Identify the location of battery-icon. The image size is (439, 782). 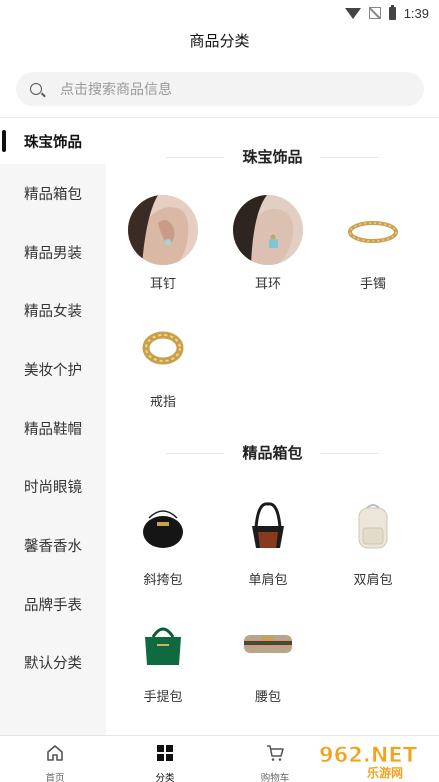
(392, 12).